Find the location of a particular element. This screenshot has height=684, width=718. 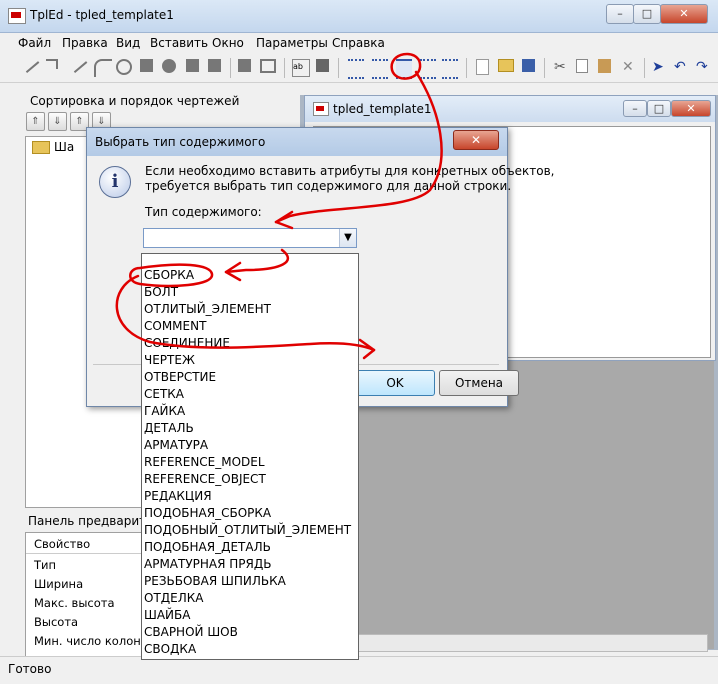

dropdown-option: ПОДОБНЫЙ_ОТЛИТЫЙ_ЭЛЕМЕНТ is located at coordinates (247, 530).